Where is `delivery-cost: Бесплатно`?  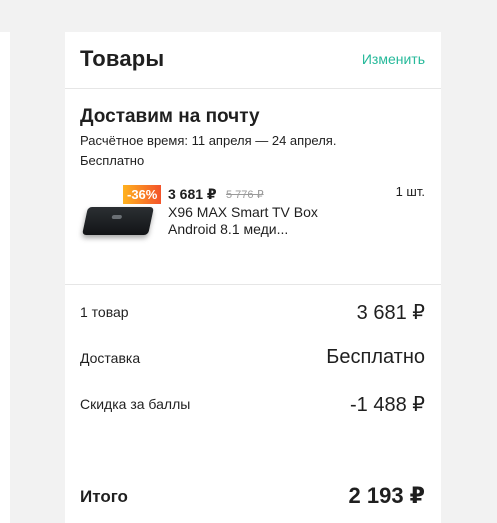
delivery-cost: Бесплатно is located at coordinates (112, 160).